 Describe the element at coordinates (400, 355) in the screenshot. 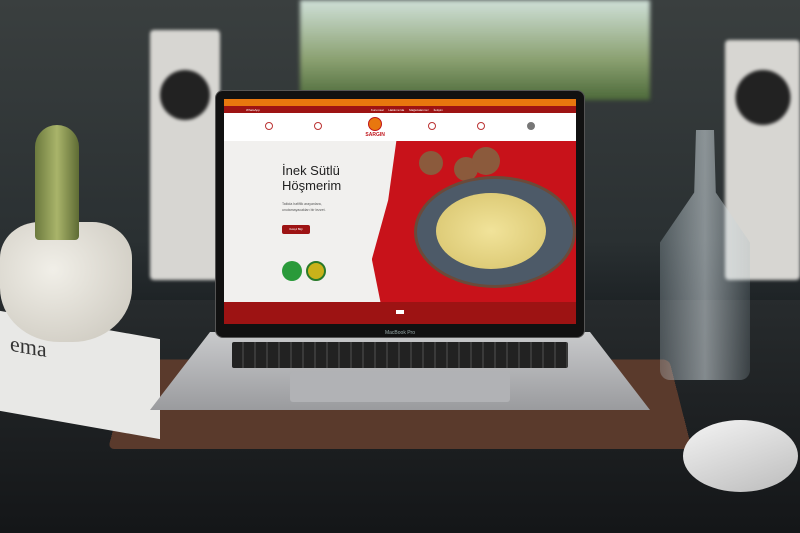

I see `keyboard` at that location.